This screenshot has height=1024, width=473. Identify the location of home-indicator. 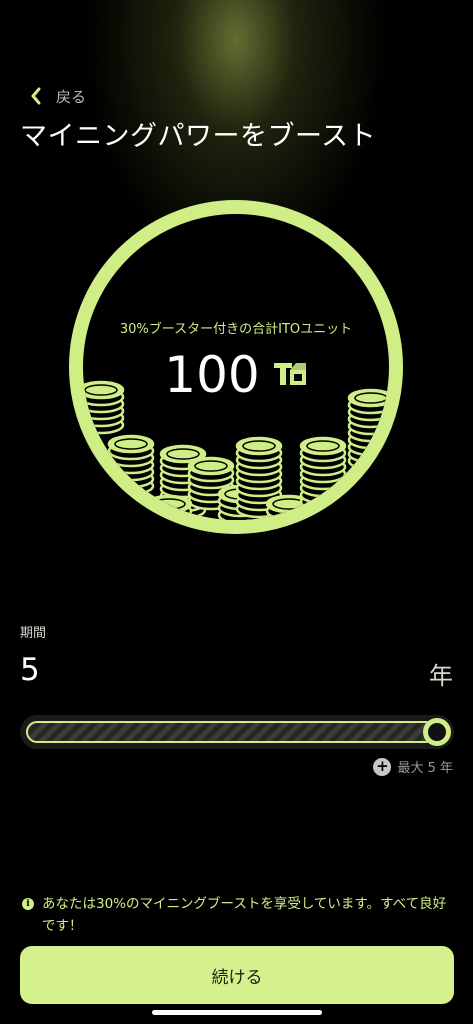
(237, 1012).